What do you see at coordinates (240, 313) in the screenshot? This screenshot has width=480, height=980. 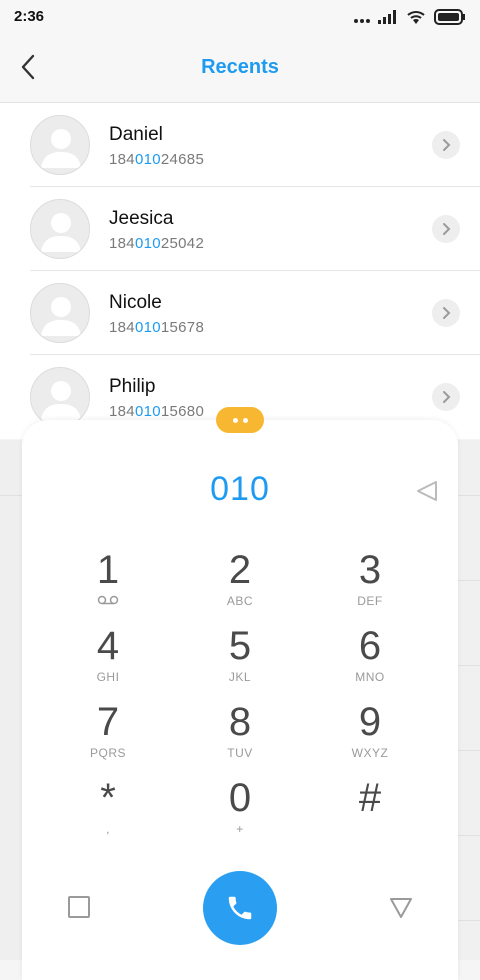 I see `list-item: Nicole 18401015678` at bounding box center [240, 313].